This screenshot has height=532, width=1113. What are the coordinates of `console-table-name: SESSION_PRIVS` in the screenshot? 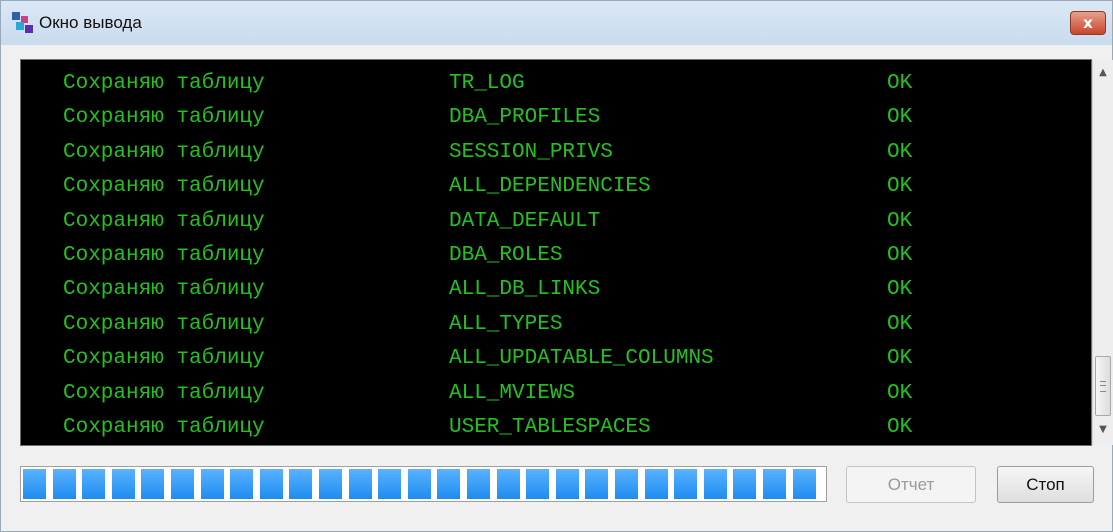 It's located at (531, 152).